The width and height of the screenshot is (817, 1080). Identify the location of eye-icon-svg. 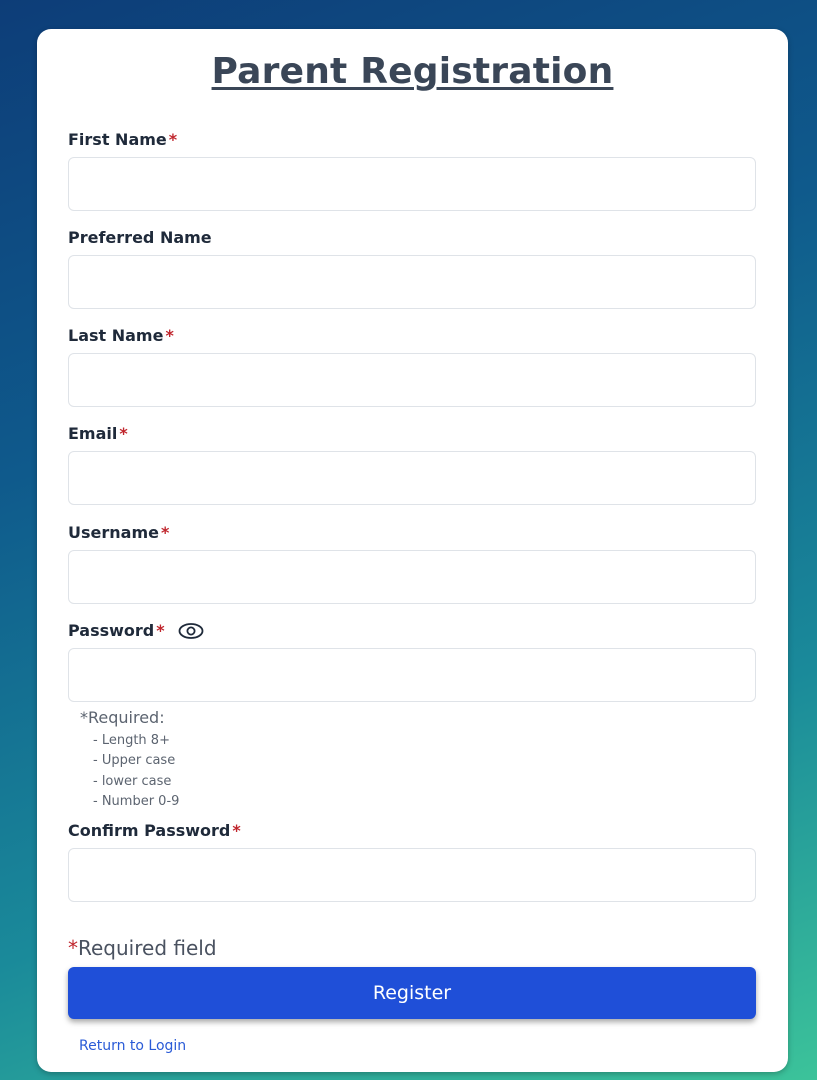
(191, 630).